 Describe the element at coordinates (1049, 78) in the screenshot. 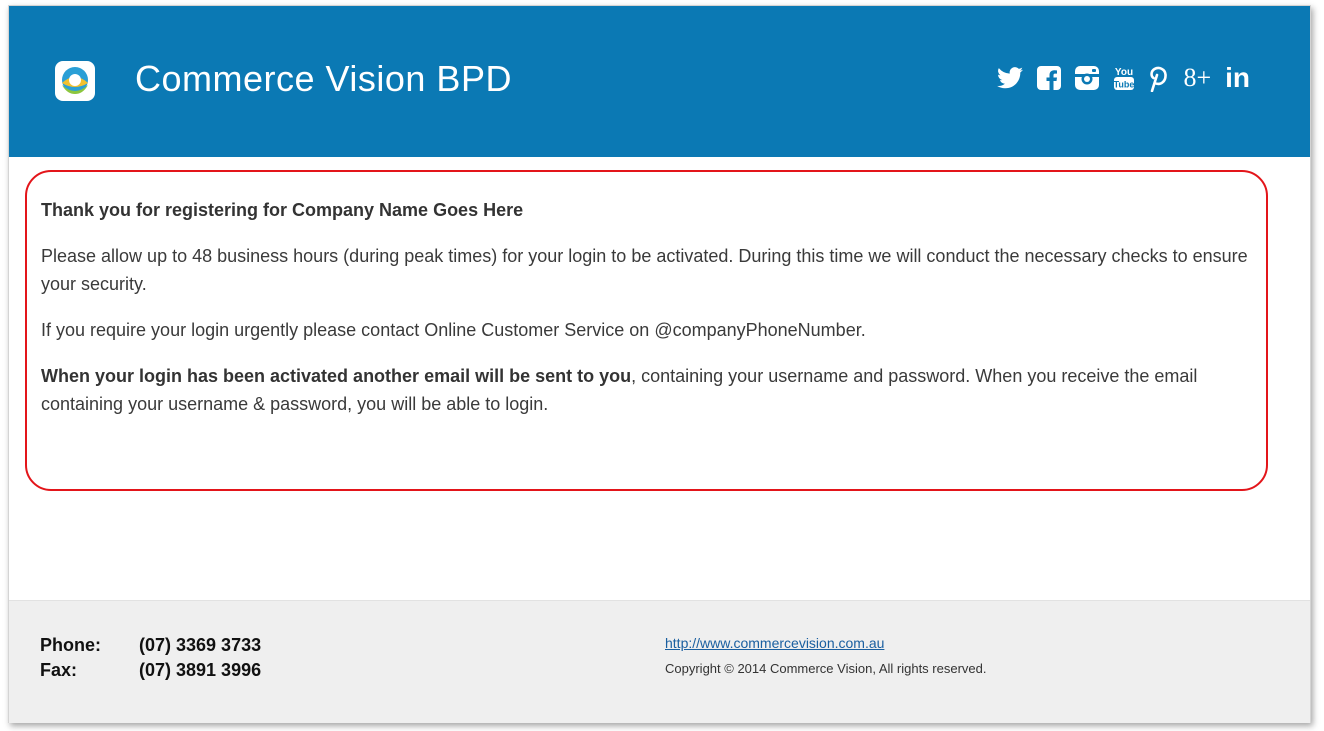

I see `facebook-icon` at that location.